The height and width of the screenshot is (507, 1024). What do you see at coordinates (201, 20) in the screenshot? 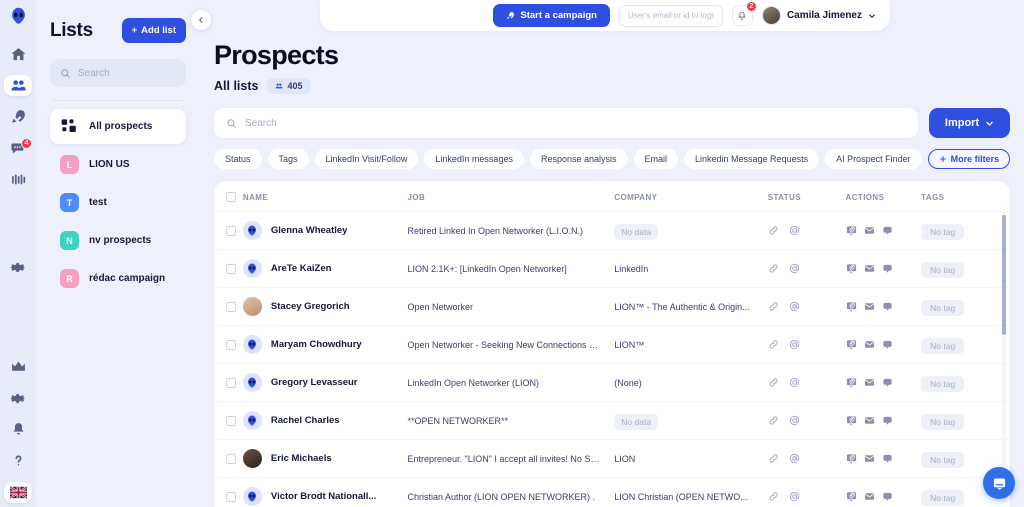
I see `collapse-panel-button` at bounding box center [201, 20].